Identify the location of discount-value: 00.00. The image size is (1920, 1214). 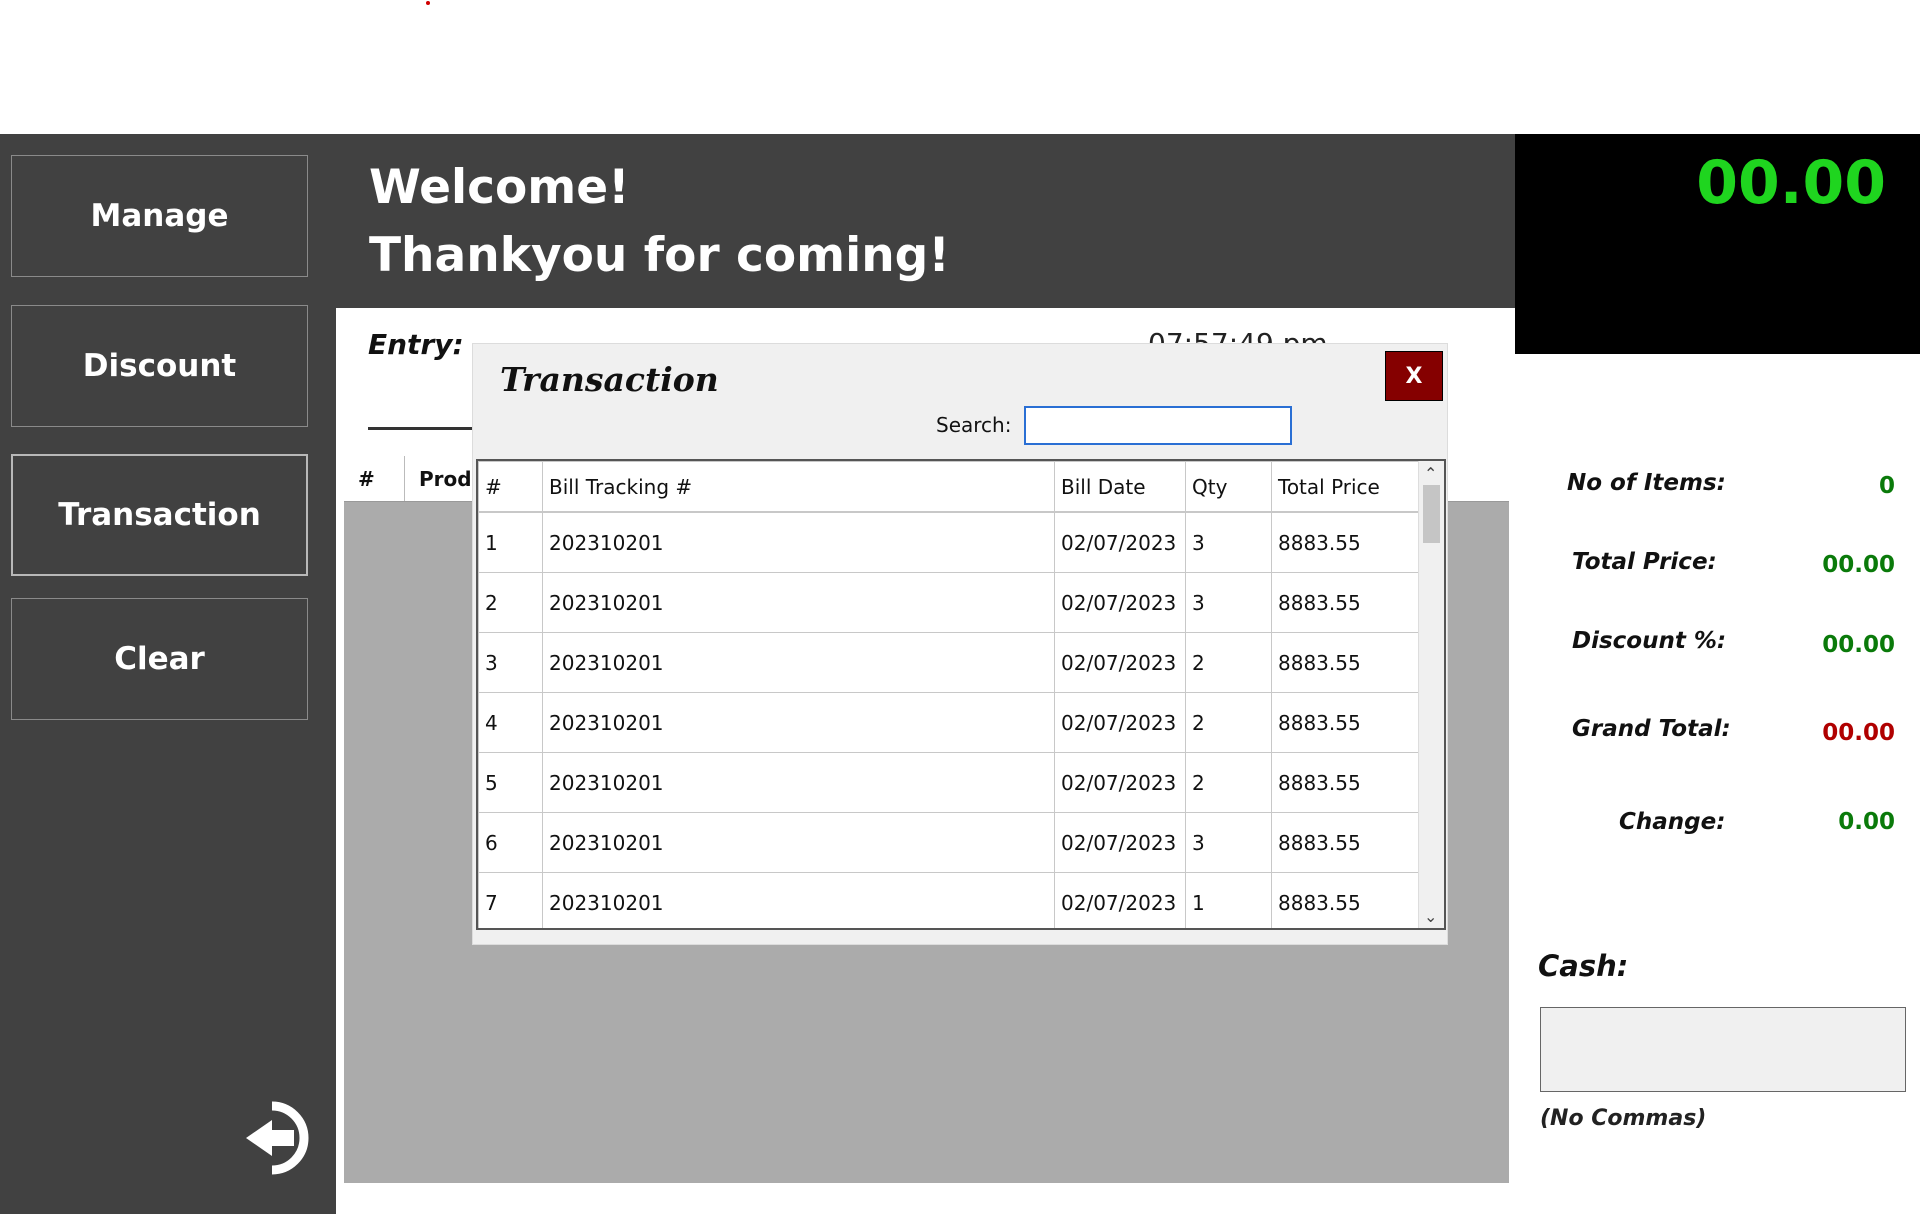
(1858, 645).